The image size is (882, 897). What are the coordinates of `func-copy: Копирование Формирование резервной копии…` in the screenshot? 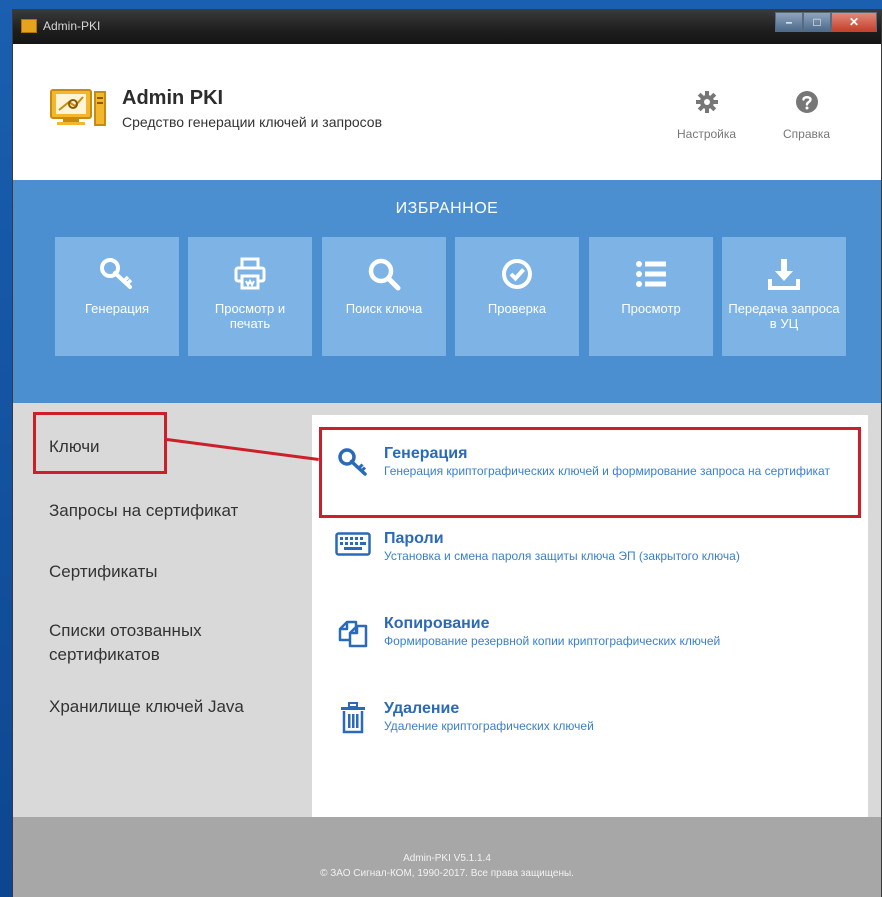 It's located at (594, 632).